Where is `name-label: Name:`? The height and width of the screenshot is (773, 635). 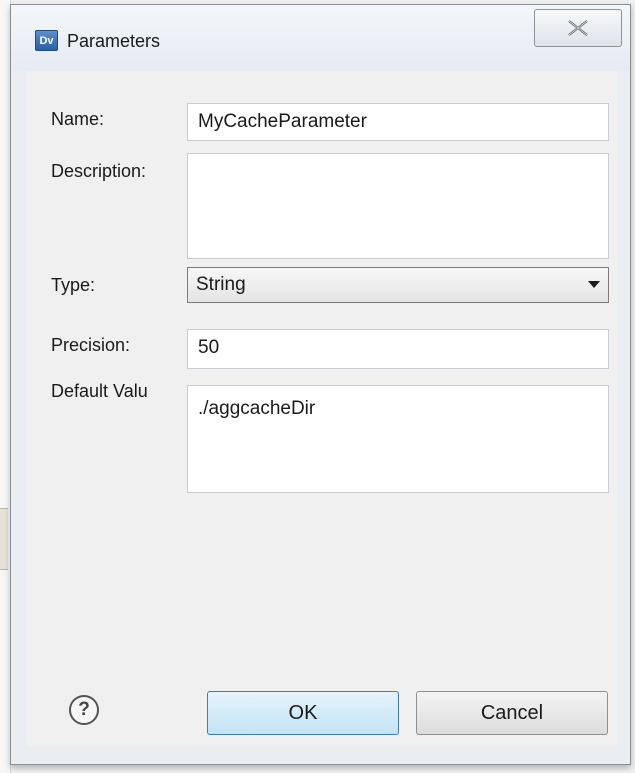 name-label: Name: is located at coordinates (78, 119).